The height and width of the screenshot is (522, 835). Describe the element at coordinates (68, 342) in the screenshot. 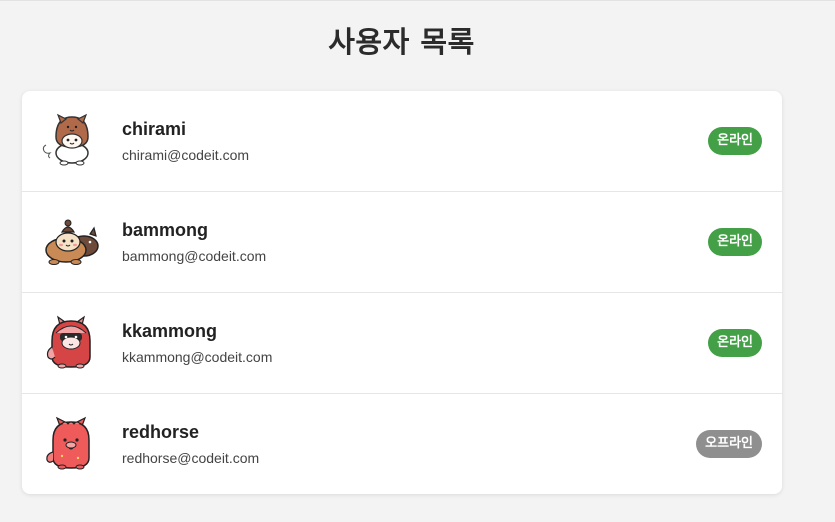

I see `kkammong-character-icon` at that location.